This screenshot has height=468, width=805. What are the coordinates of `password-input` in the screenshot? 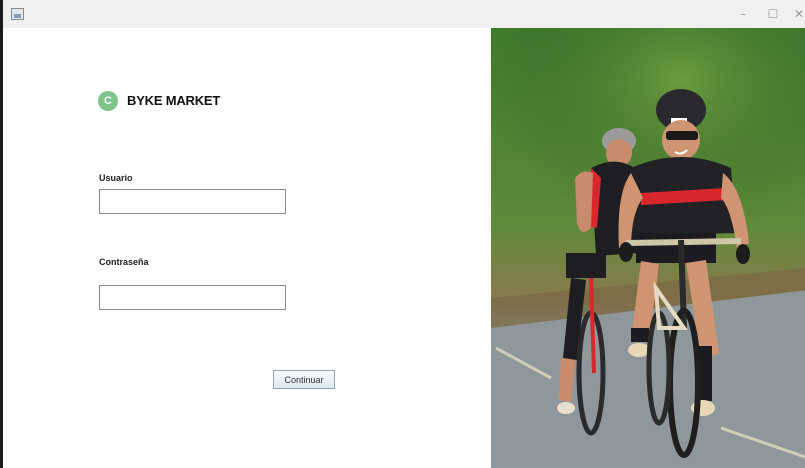 It's located at (192, 297).